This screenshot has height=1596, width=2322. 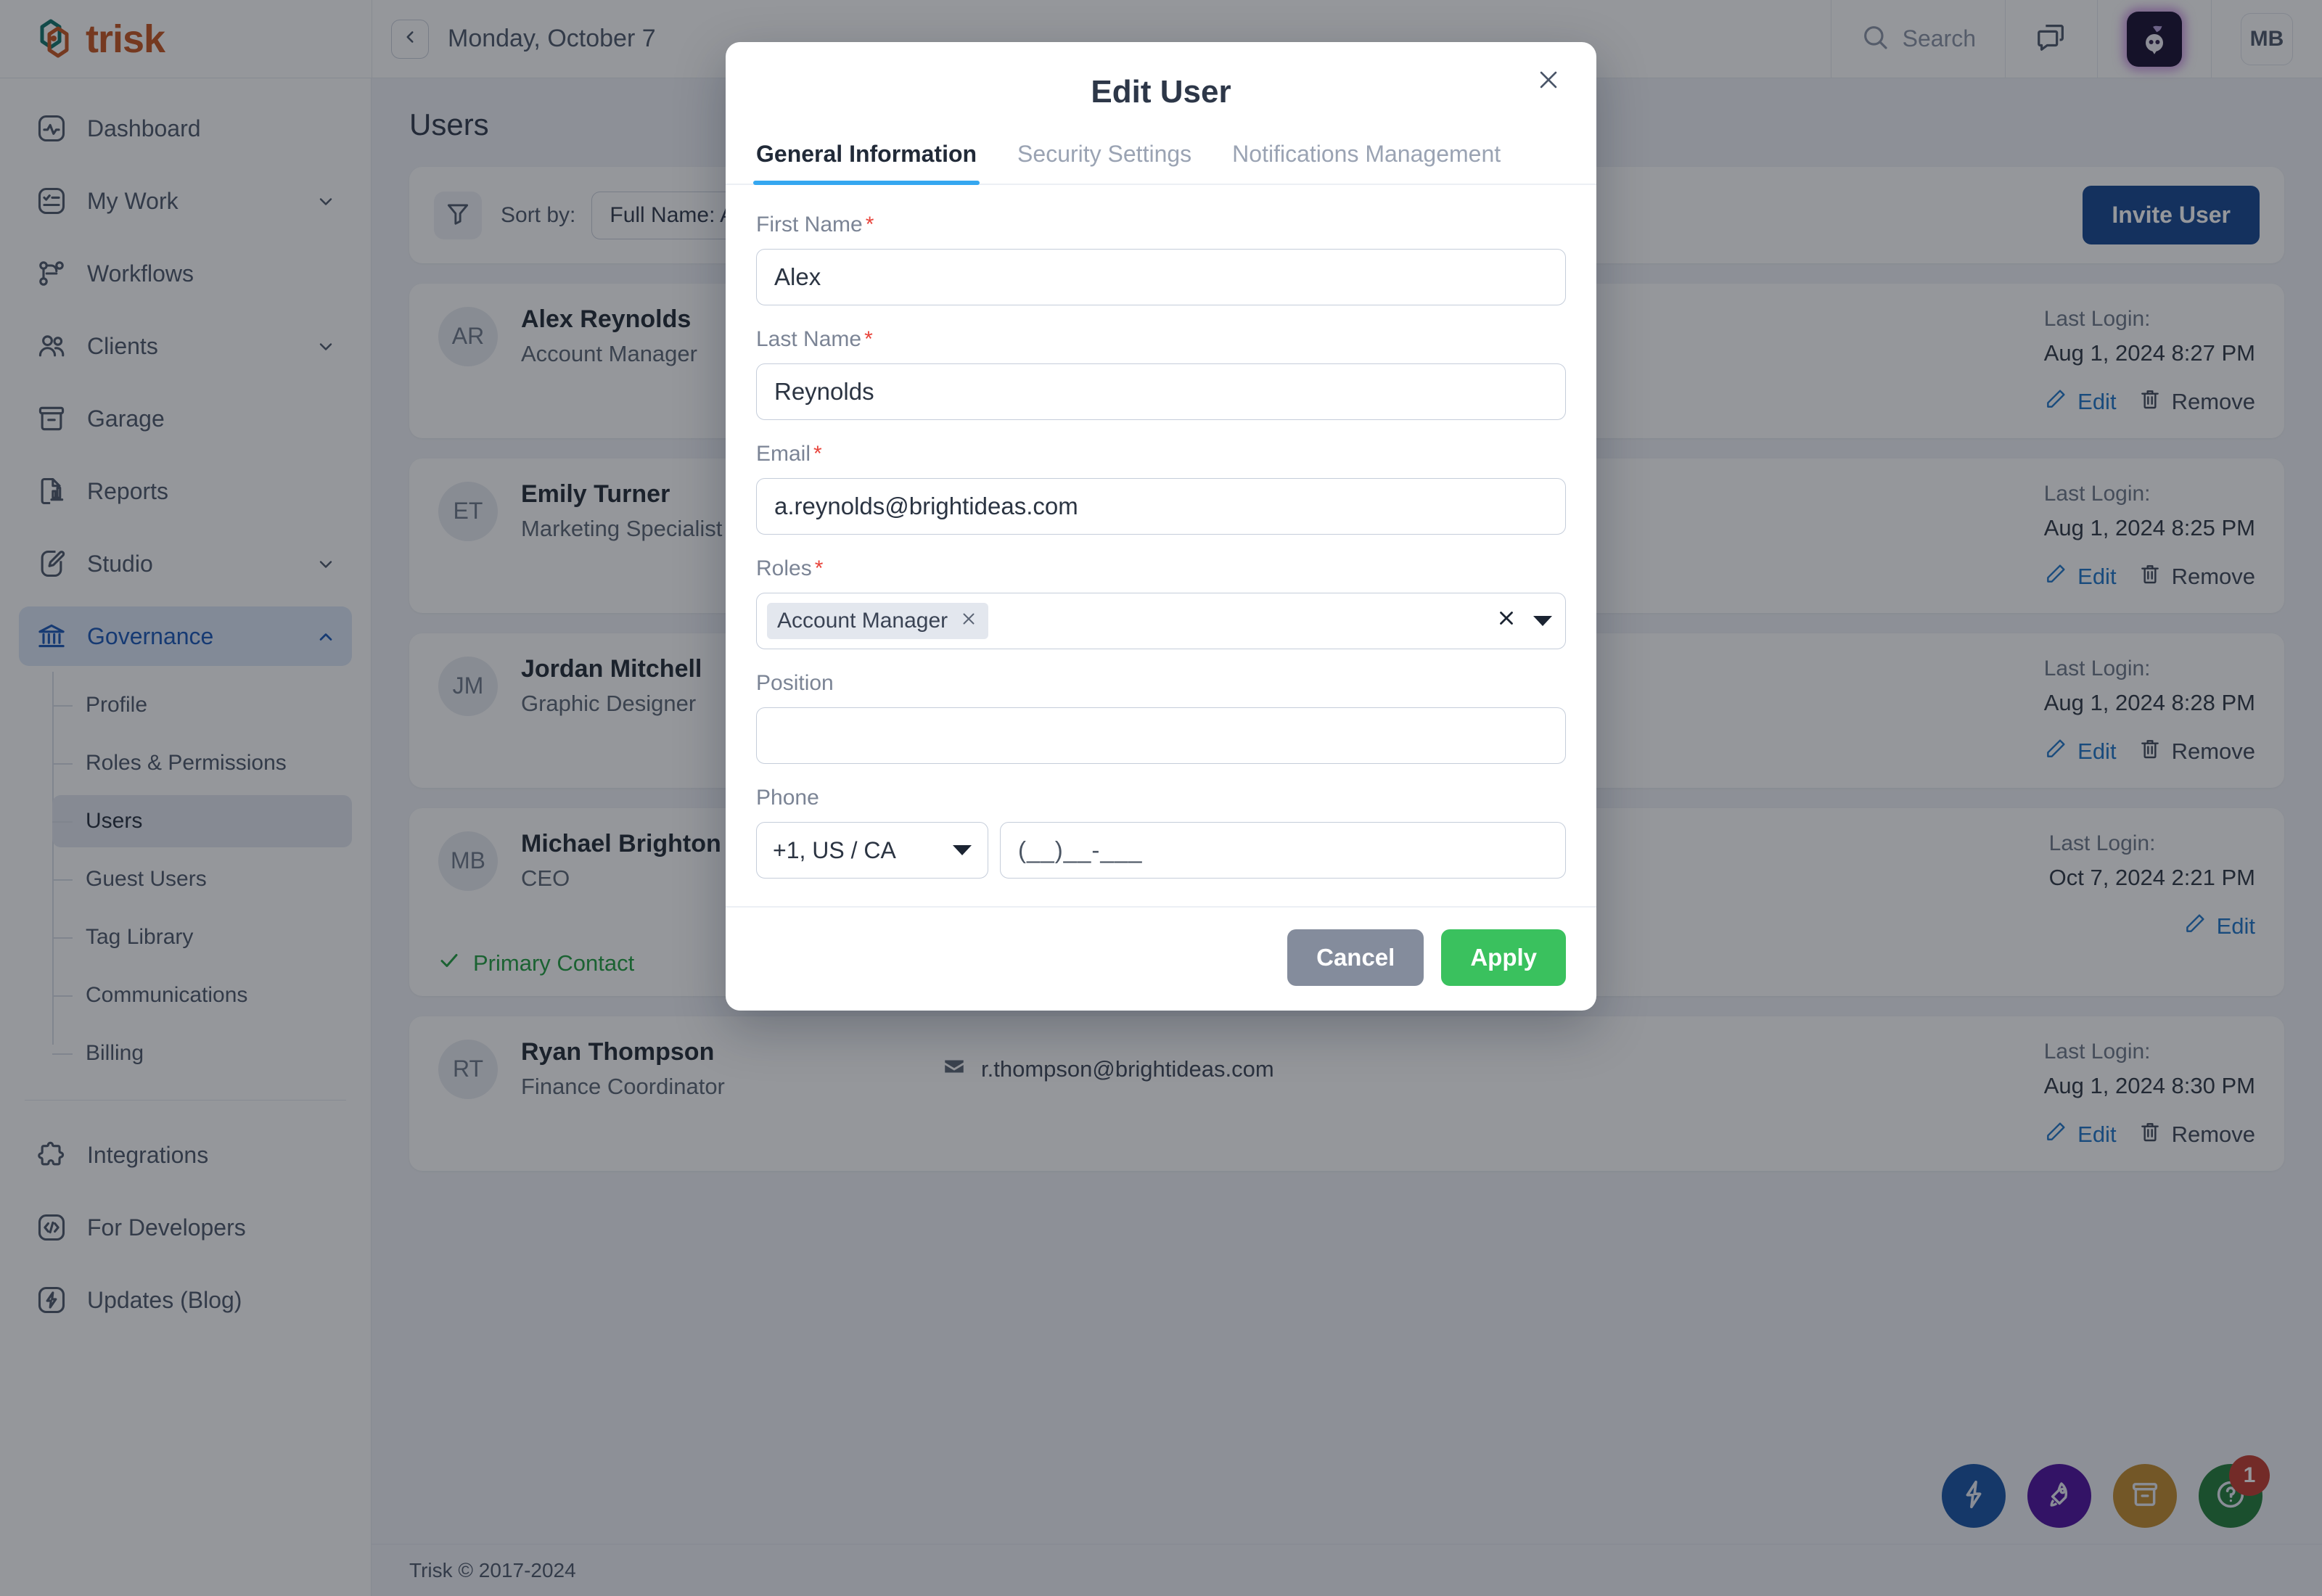 I want to click on last-name-label: Last Name *, so click(x=1161, y=339).